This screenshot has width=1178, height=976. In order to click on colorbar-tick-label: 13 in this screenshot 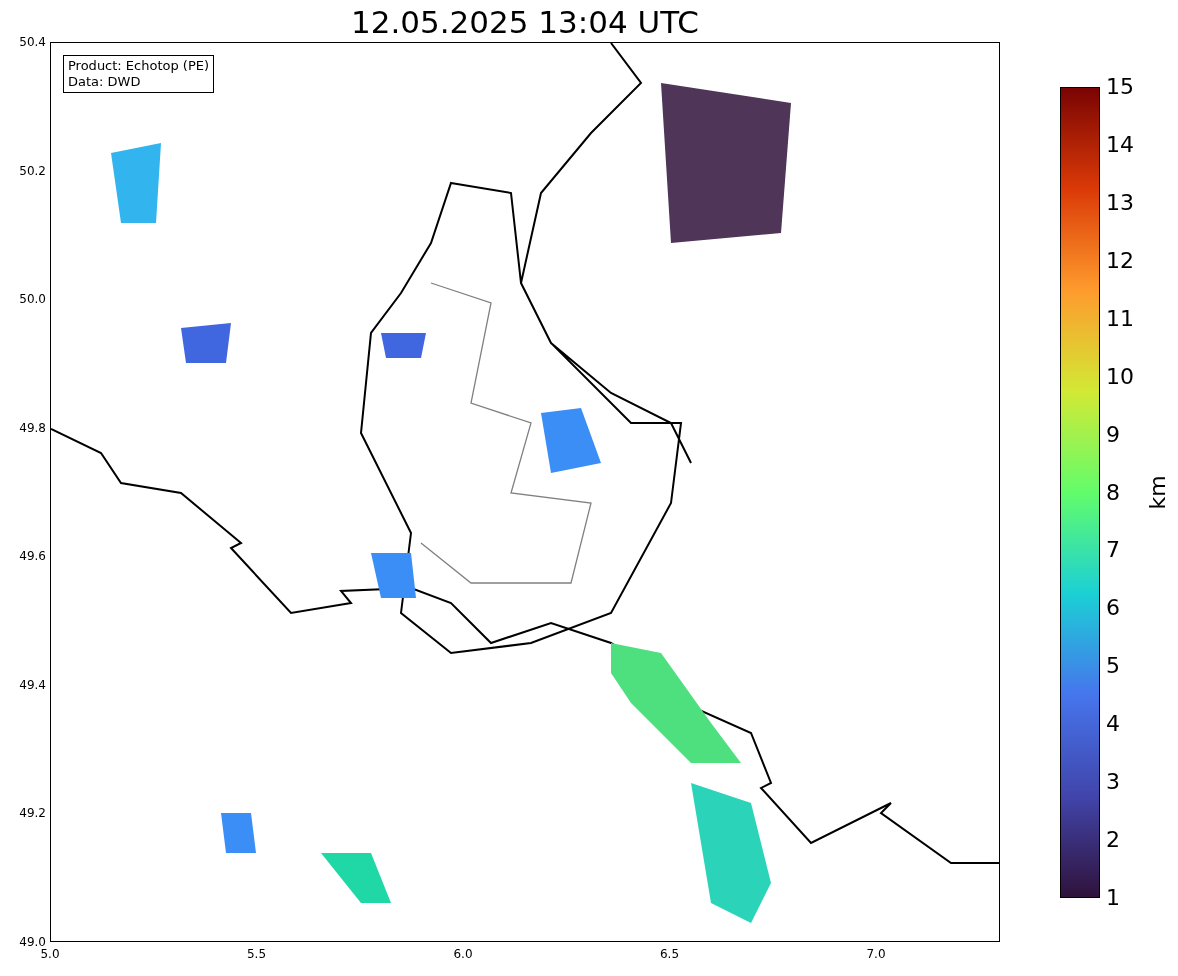, I will do `click(1120, 202)`.